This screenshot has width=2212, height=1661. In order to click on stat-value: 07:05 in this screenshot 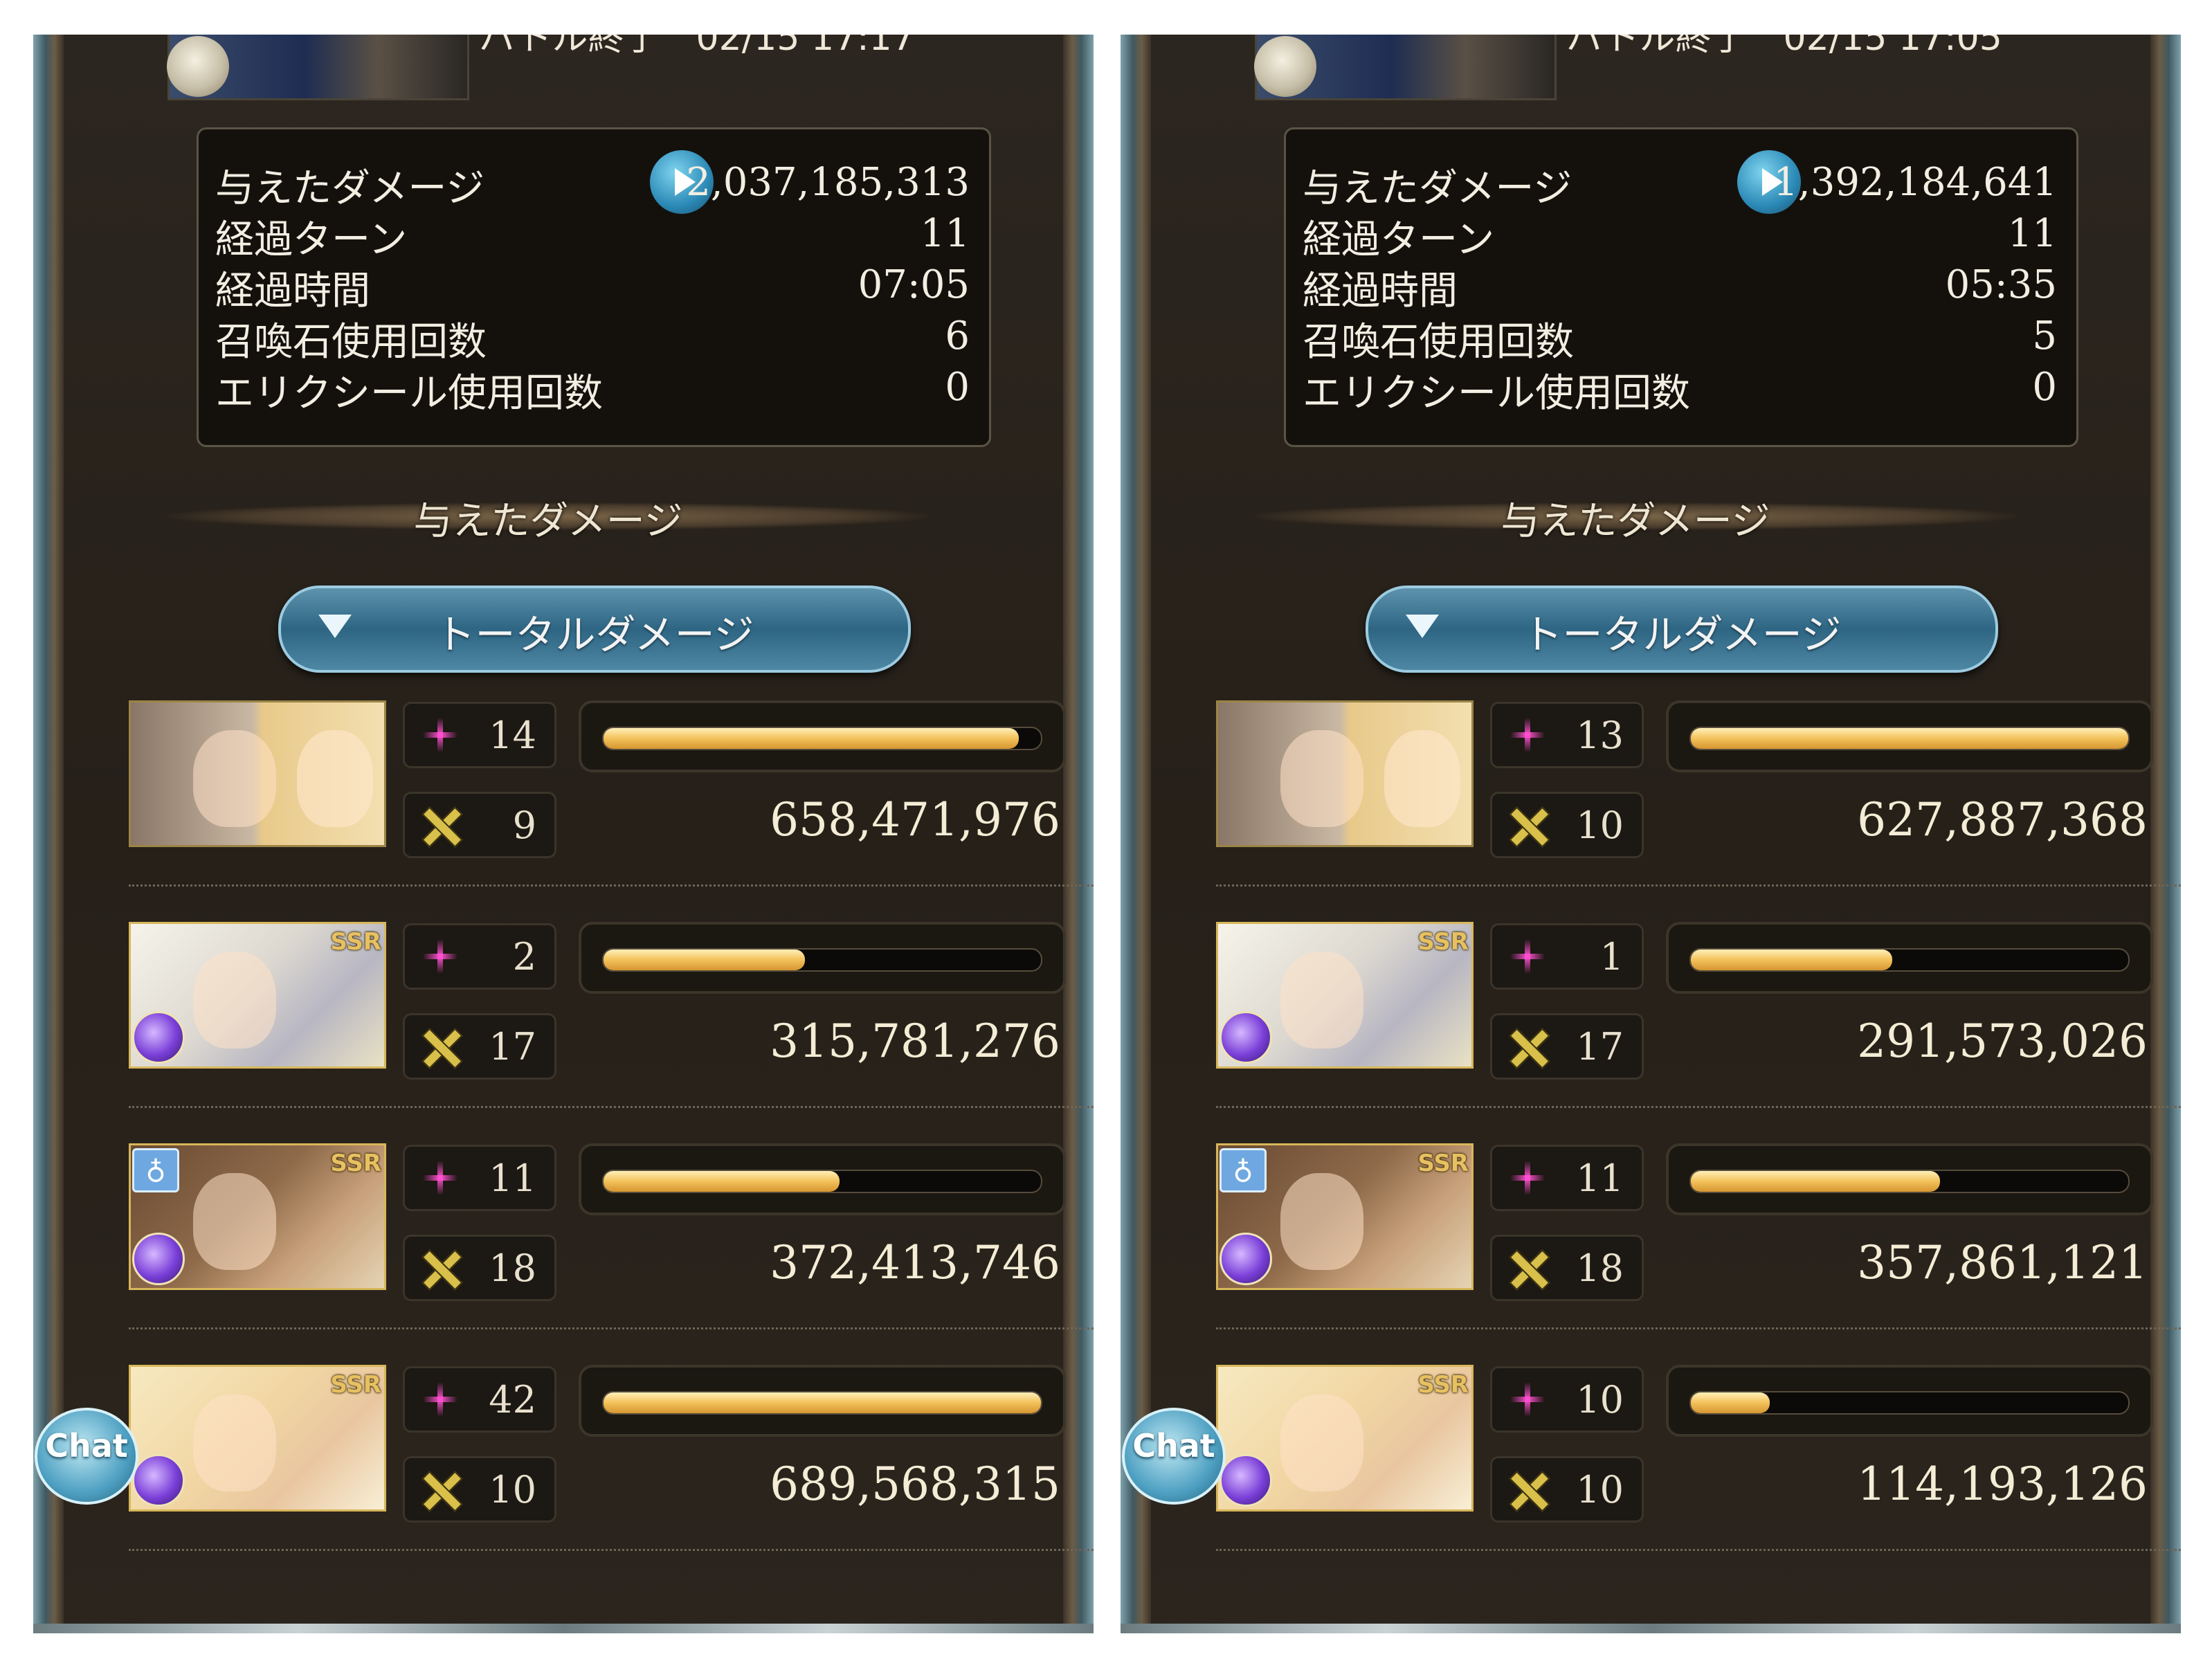, I will do `click(914, 284)`.